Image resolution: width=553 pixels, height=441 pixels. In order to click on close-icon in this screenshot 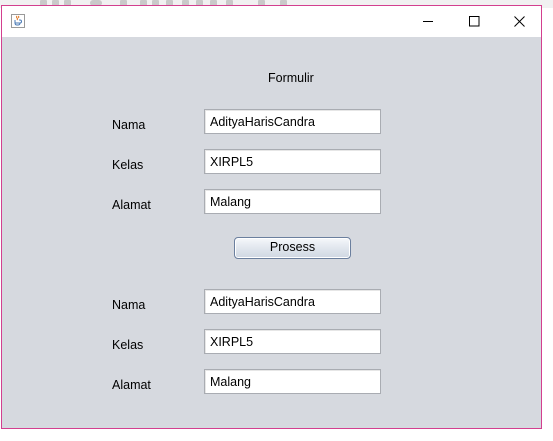, I will do `click(519, 21)`.